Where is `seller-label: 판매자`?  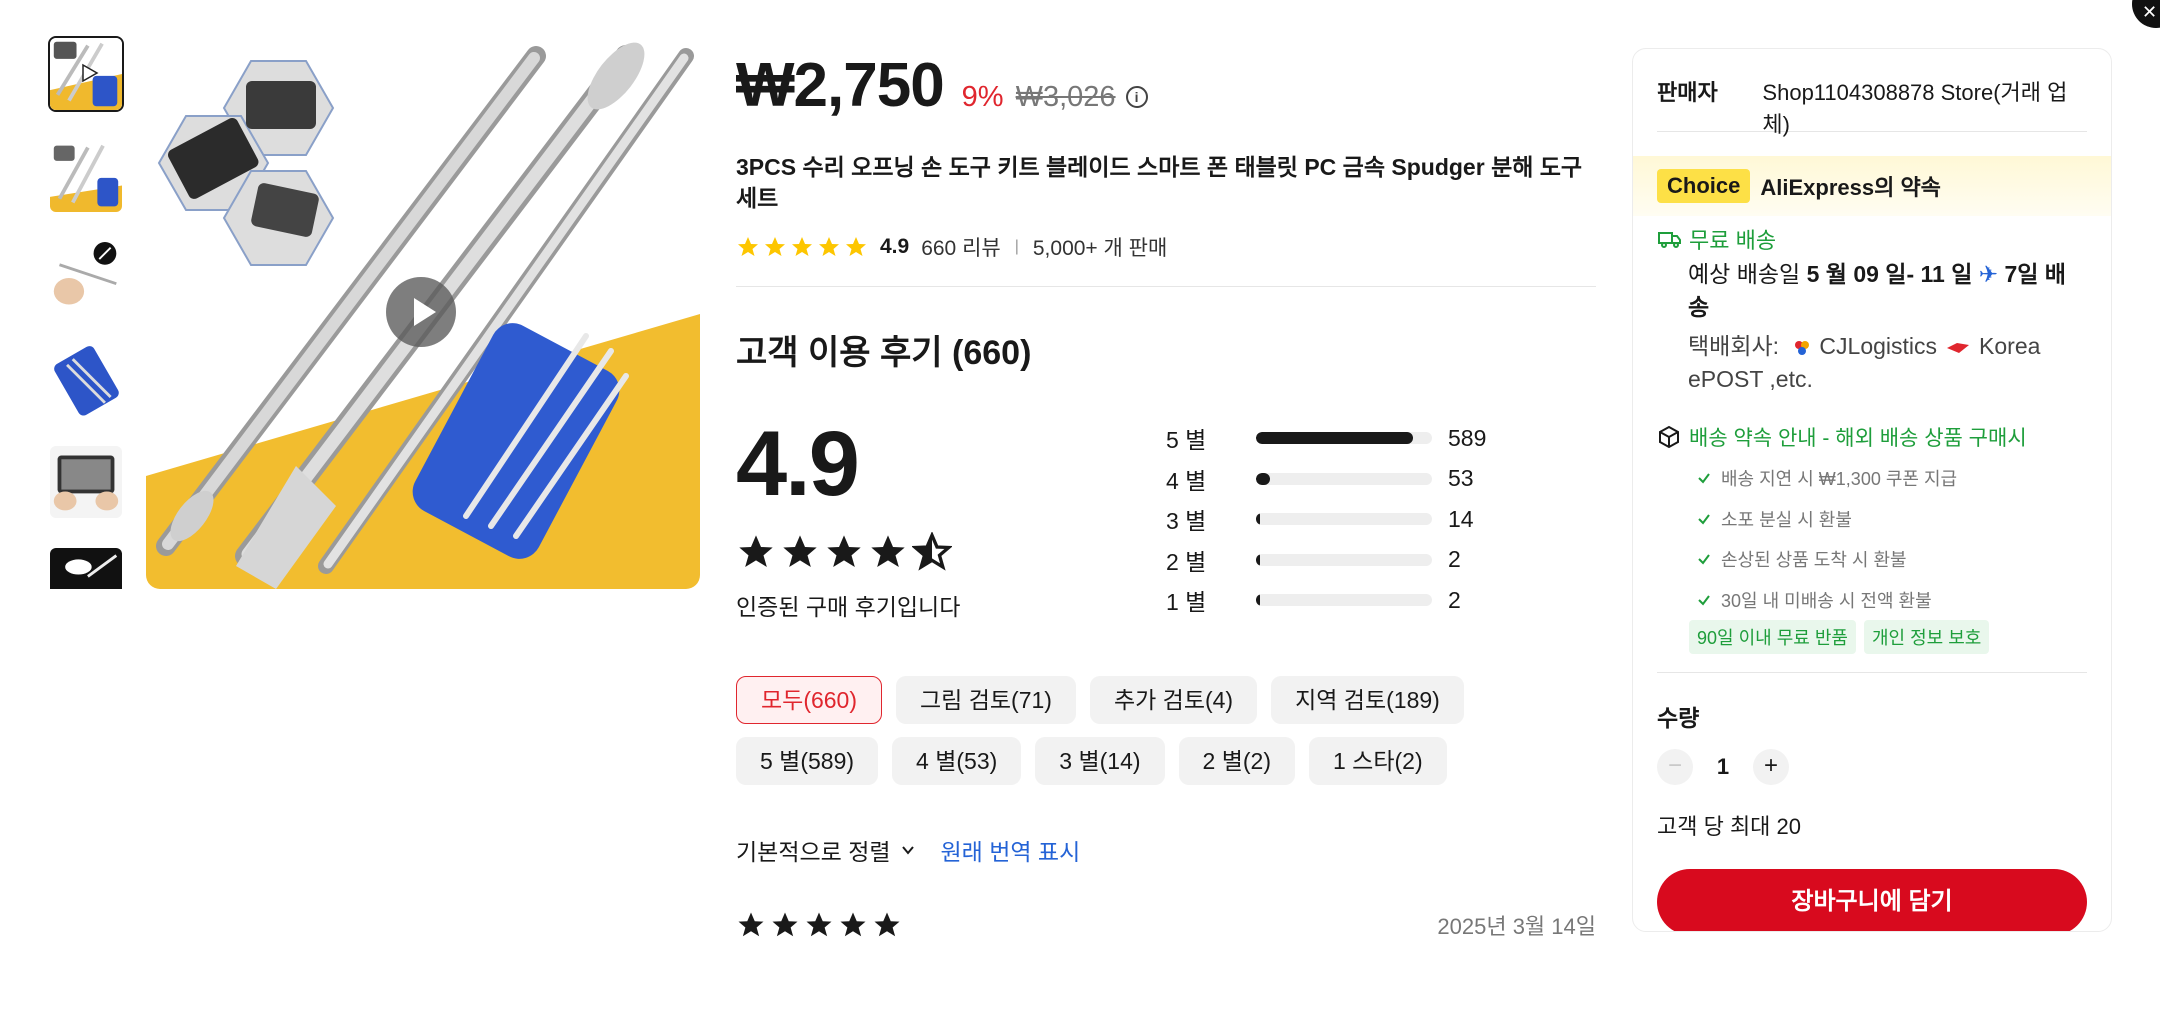 seller-label: 판매자 is located at coordinates (1687, 92).